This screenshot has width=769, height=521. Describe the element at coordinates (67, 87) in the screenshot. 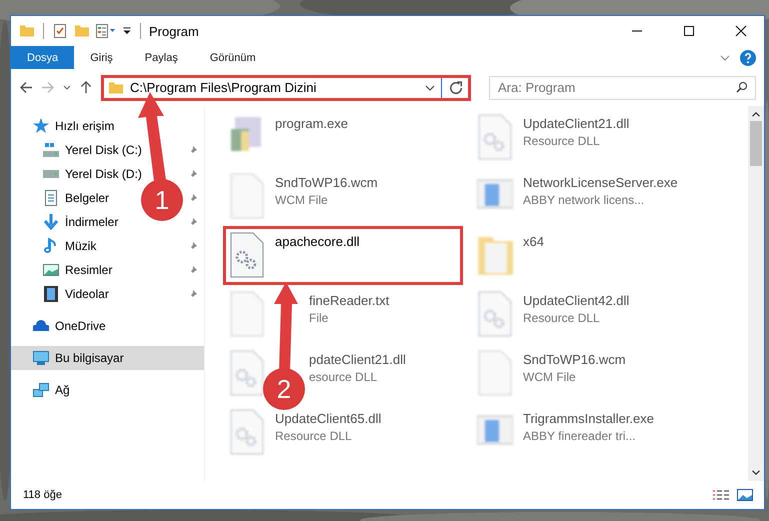

I see `recent-caret-icon` at that location.